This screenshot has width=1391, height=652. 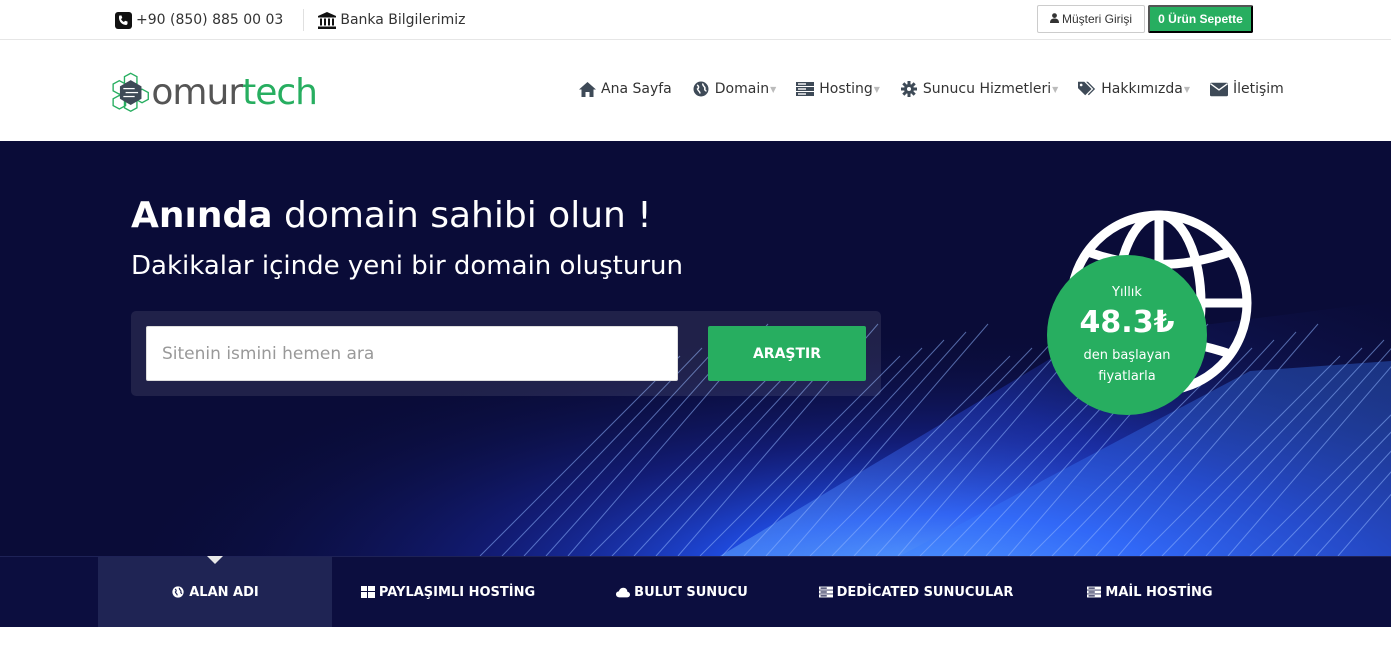 What do you see at coordinates (130, 92) in the screenshot?
I see `logo-hexagon-icon` at bounding box center [130, 92].